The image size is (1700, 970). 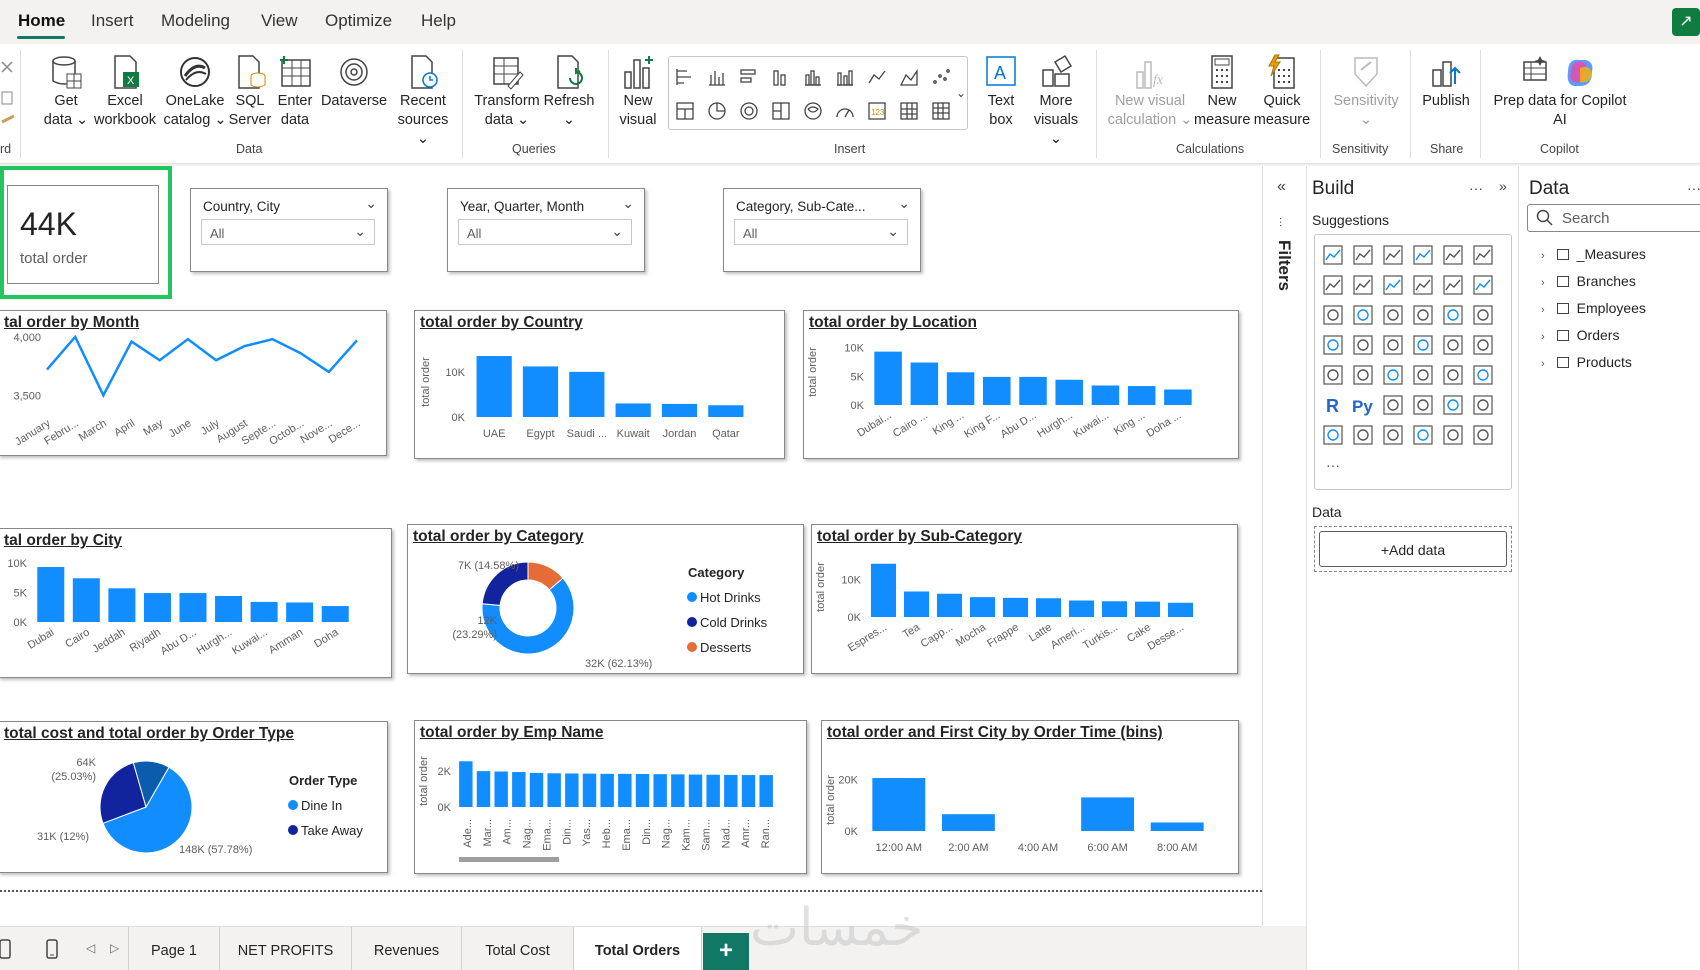 What do you see at coordinates (1056, 101) in the screenshot?
I see `more-visuals-button: More visuals ⌄` at bounding box center [1056, 101].